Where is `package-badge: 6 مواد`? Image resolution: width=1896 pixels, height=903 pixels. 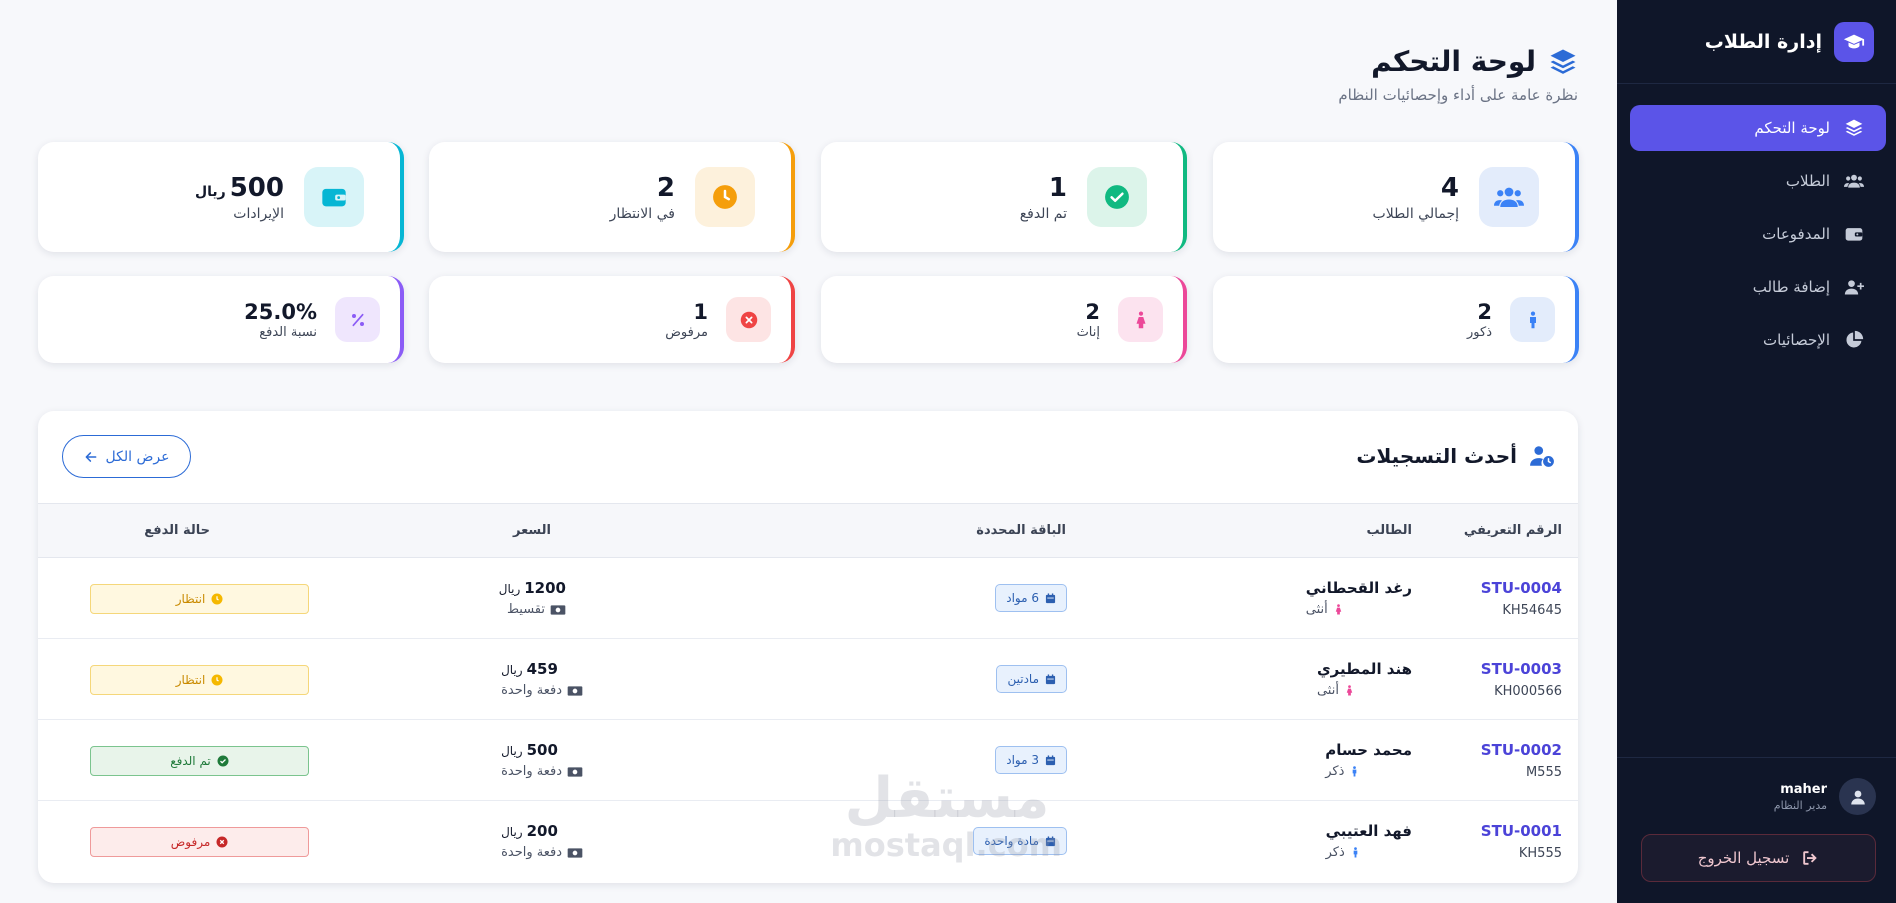 package-badge: 6 مواد is located at coordinates (1031, 598).